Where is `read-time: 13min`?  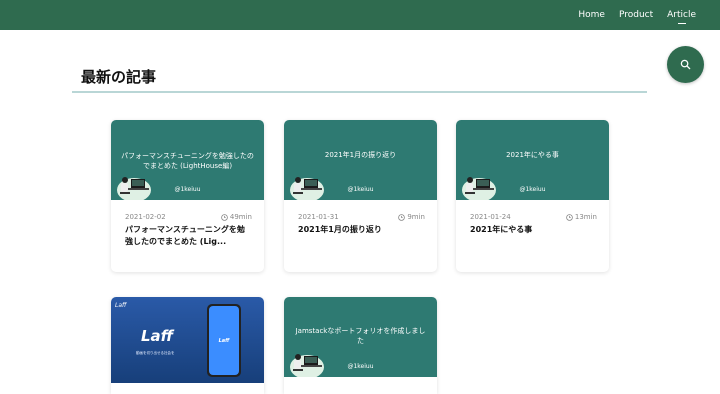 read-time: 13min is located at coordinates (581, 217).